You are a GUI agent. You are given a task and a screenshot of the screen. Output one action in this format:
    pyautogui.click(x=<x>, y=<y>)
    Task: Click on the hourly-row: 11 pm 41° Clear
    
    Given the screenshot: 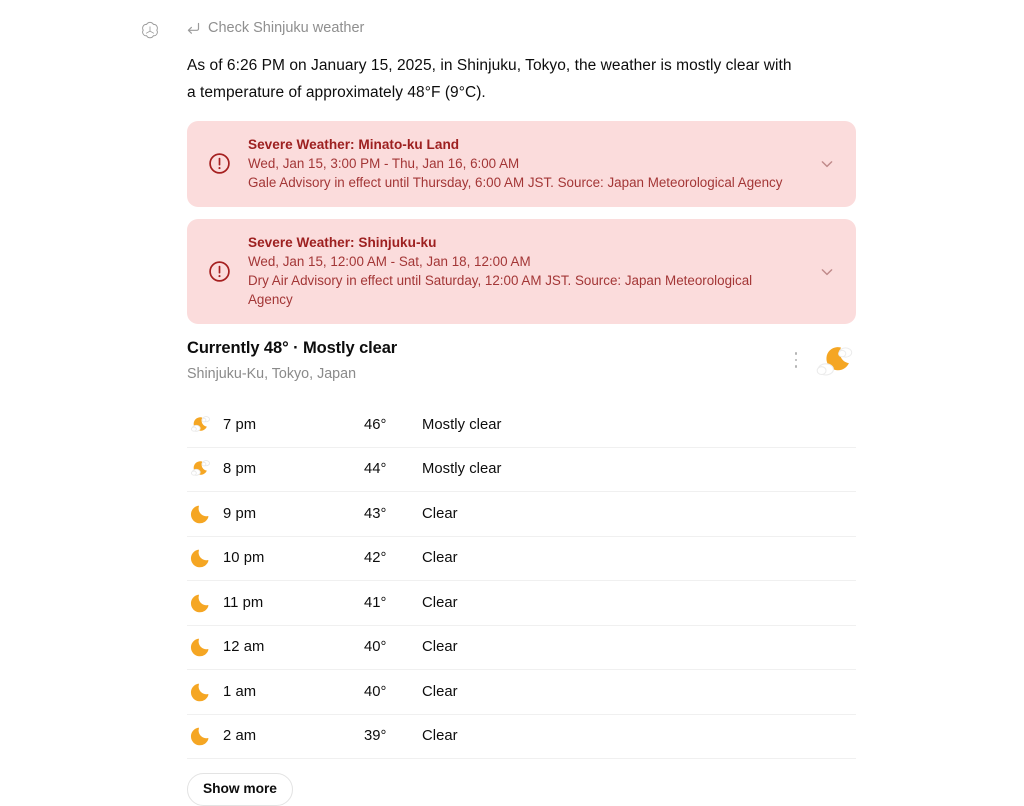 What is the action you would take?
    pyautogui.click(x=521, y=603)
    